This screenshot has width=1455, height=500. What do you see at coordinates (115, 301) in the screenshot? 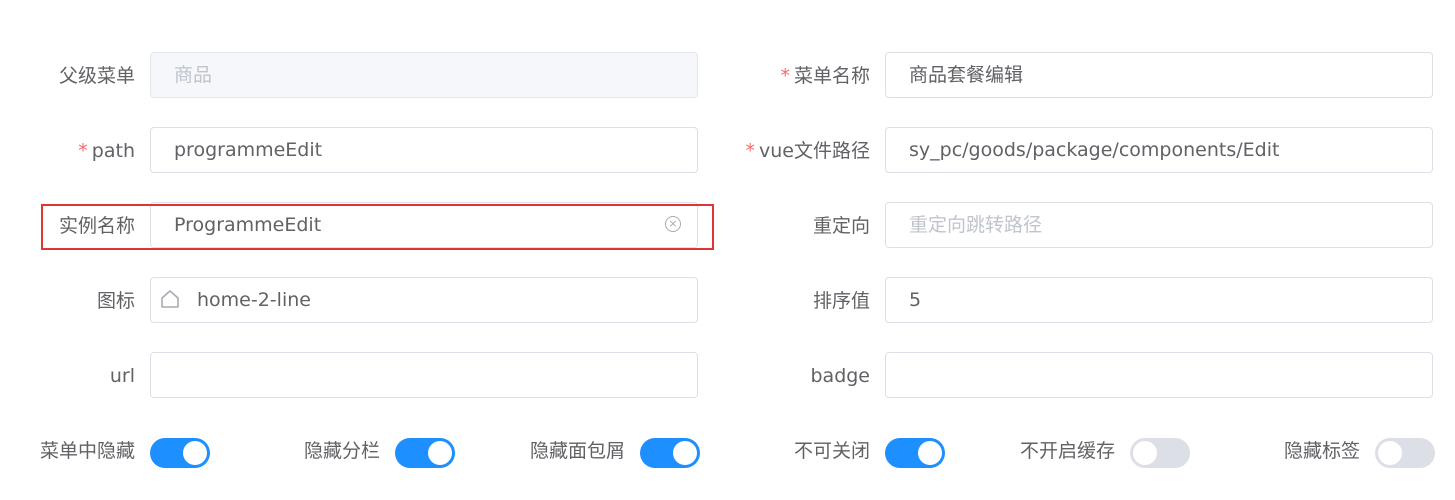
I see `icon-label: 图标` at bounding box center [115, 301].